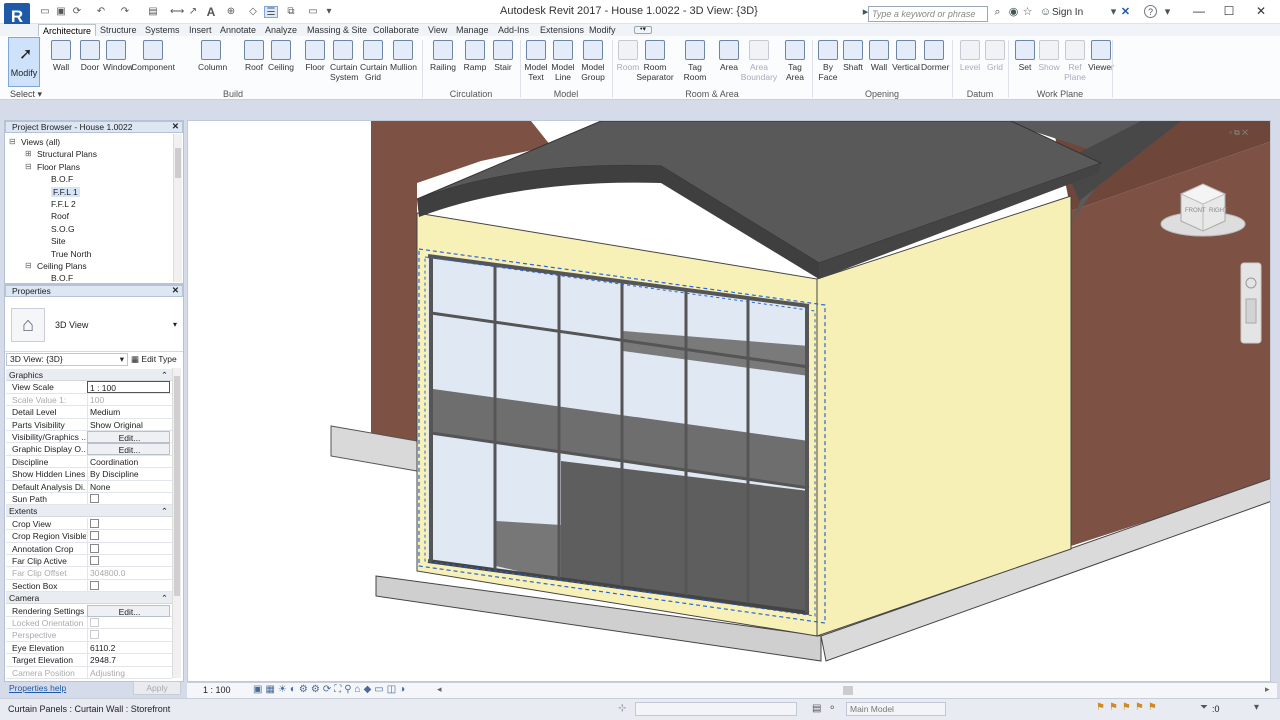  I want to click on property-value: Medium, so click(128, 412).